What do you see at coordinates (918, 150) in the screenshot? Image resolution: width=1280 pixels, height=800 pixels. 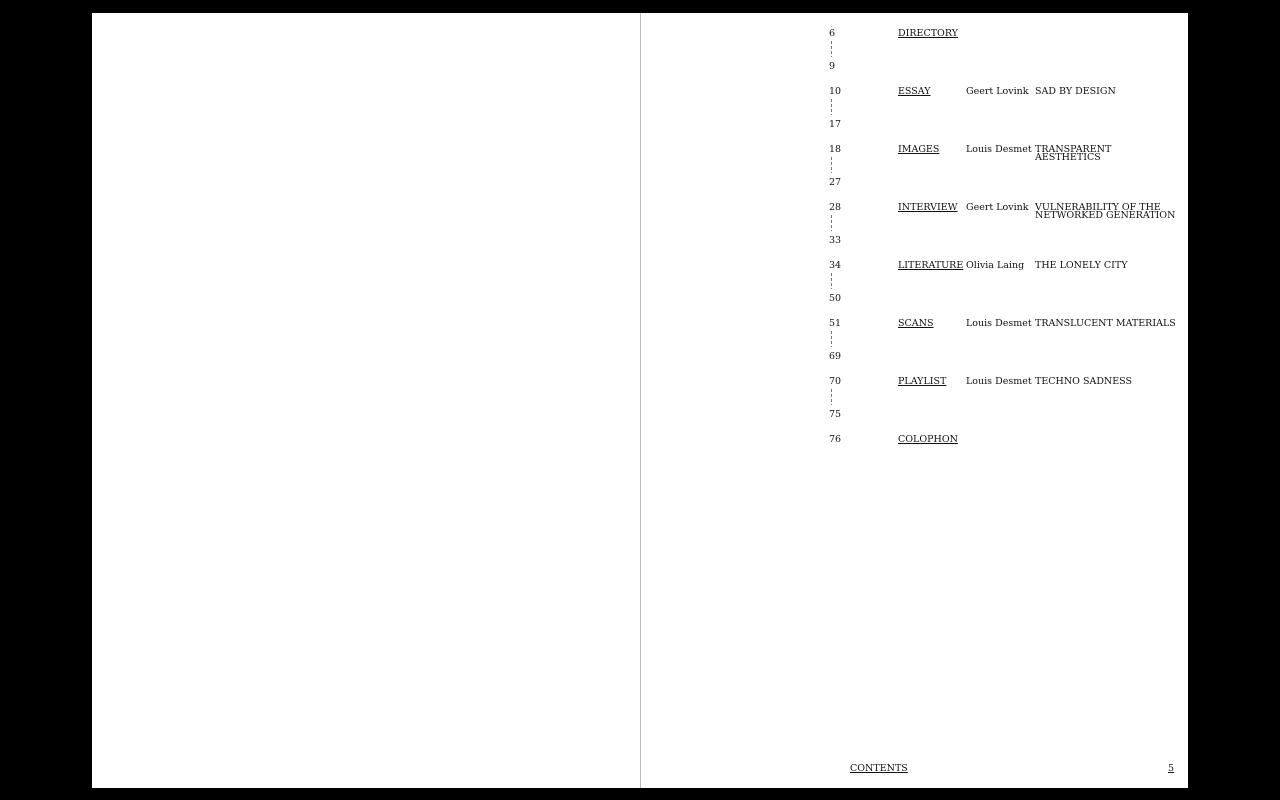 I see `section-link: IMAGES` at bounding box center [918, 150].